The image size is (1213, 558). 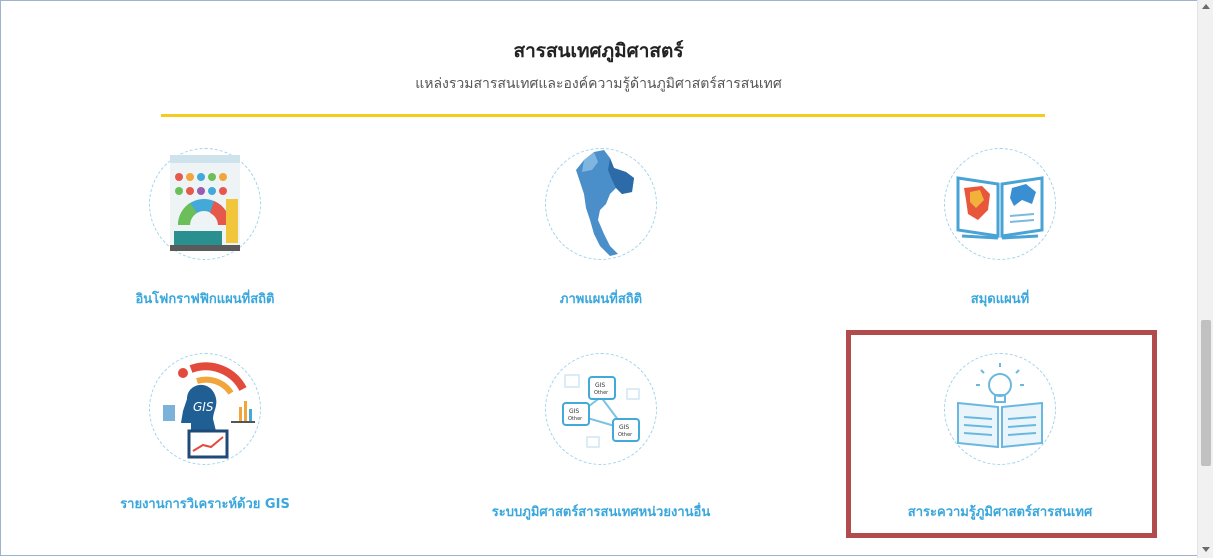 I want to click on gis-analysis-icon: GIS, so click(x=209, y=410).